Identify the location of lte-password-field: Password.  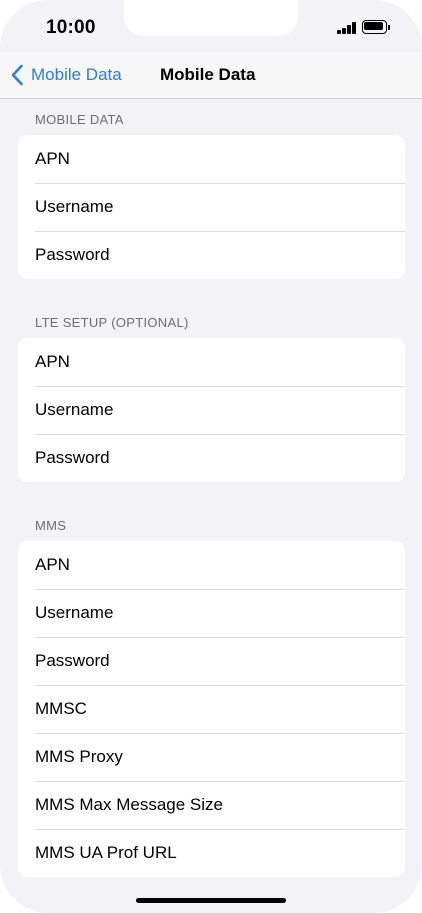
(211, 458).